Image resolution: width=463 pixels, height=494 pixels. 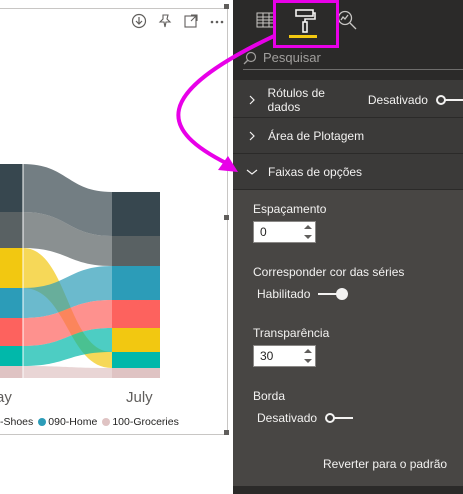 I want to click on match-series-toggle, so click(x=333, y=294).